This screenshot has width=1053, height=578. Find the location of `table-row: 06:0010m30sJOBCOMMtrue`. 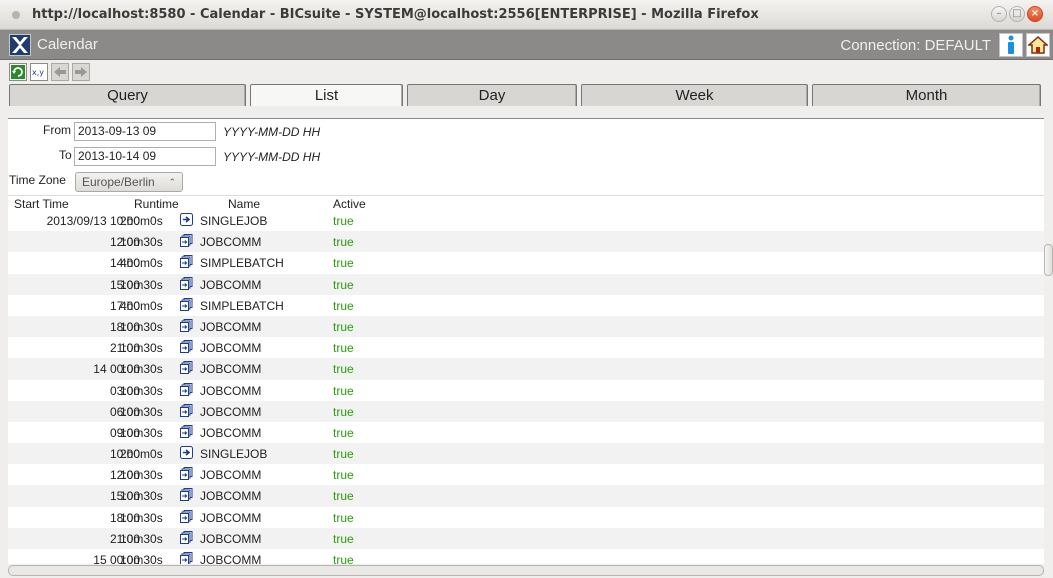

table-row: 06:0010m30sJOBCOMMtrue is located at coordinates (526, 411).